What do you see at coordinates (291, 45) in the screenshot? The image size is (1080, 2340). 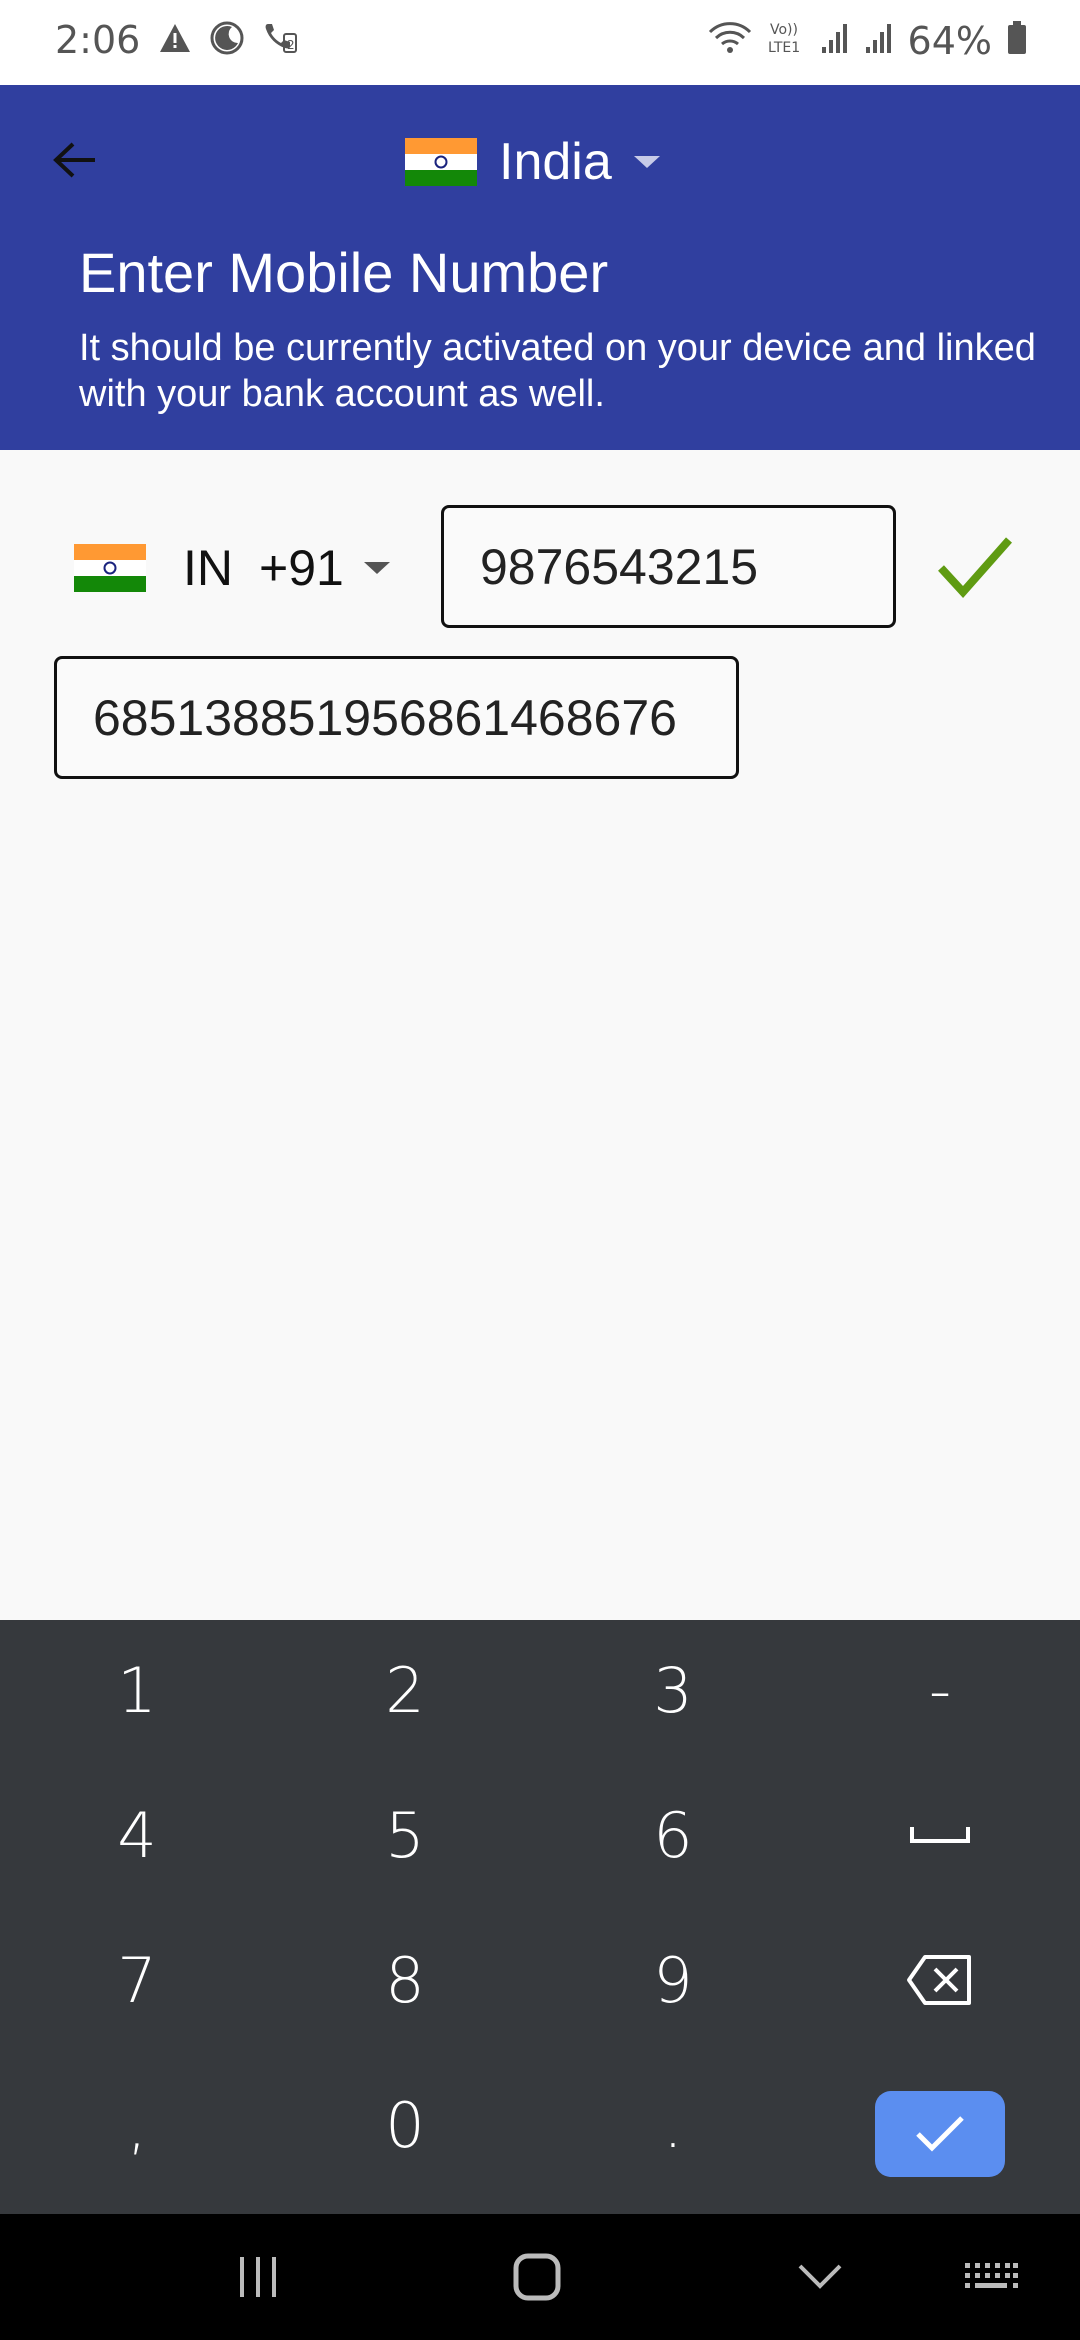 I see `svg-text: 2` at bounding box center [291, 45].